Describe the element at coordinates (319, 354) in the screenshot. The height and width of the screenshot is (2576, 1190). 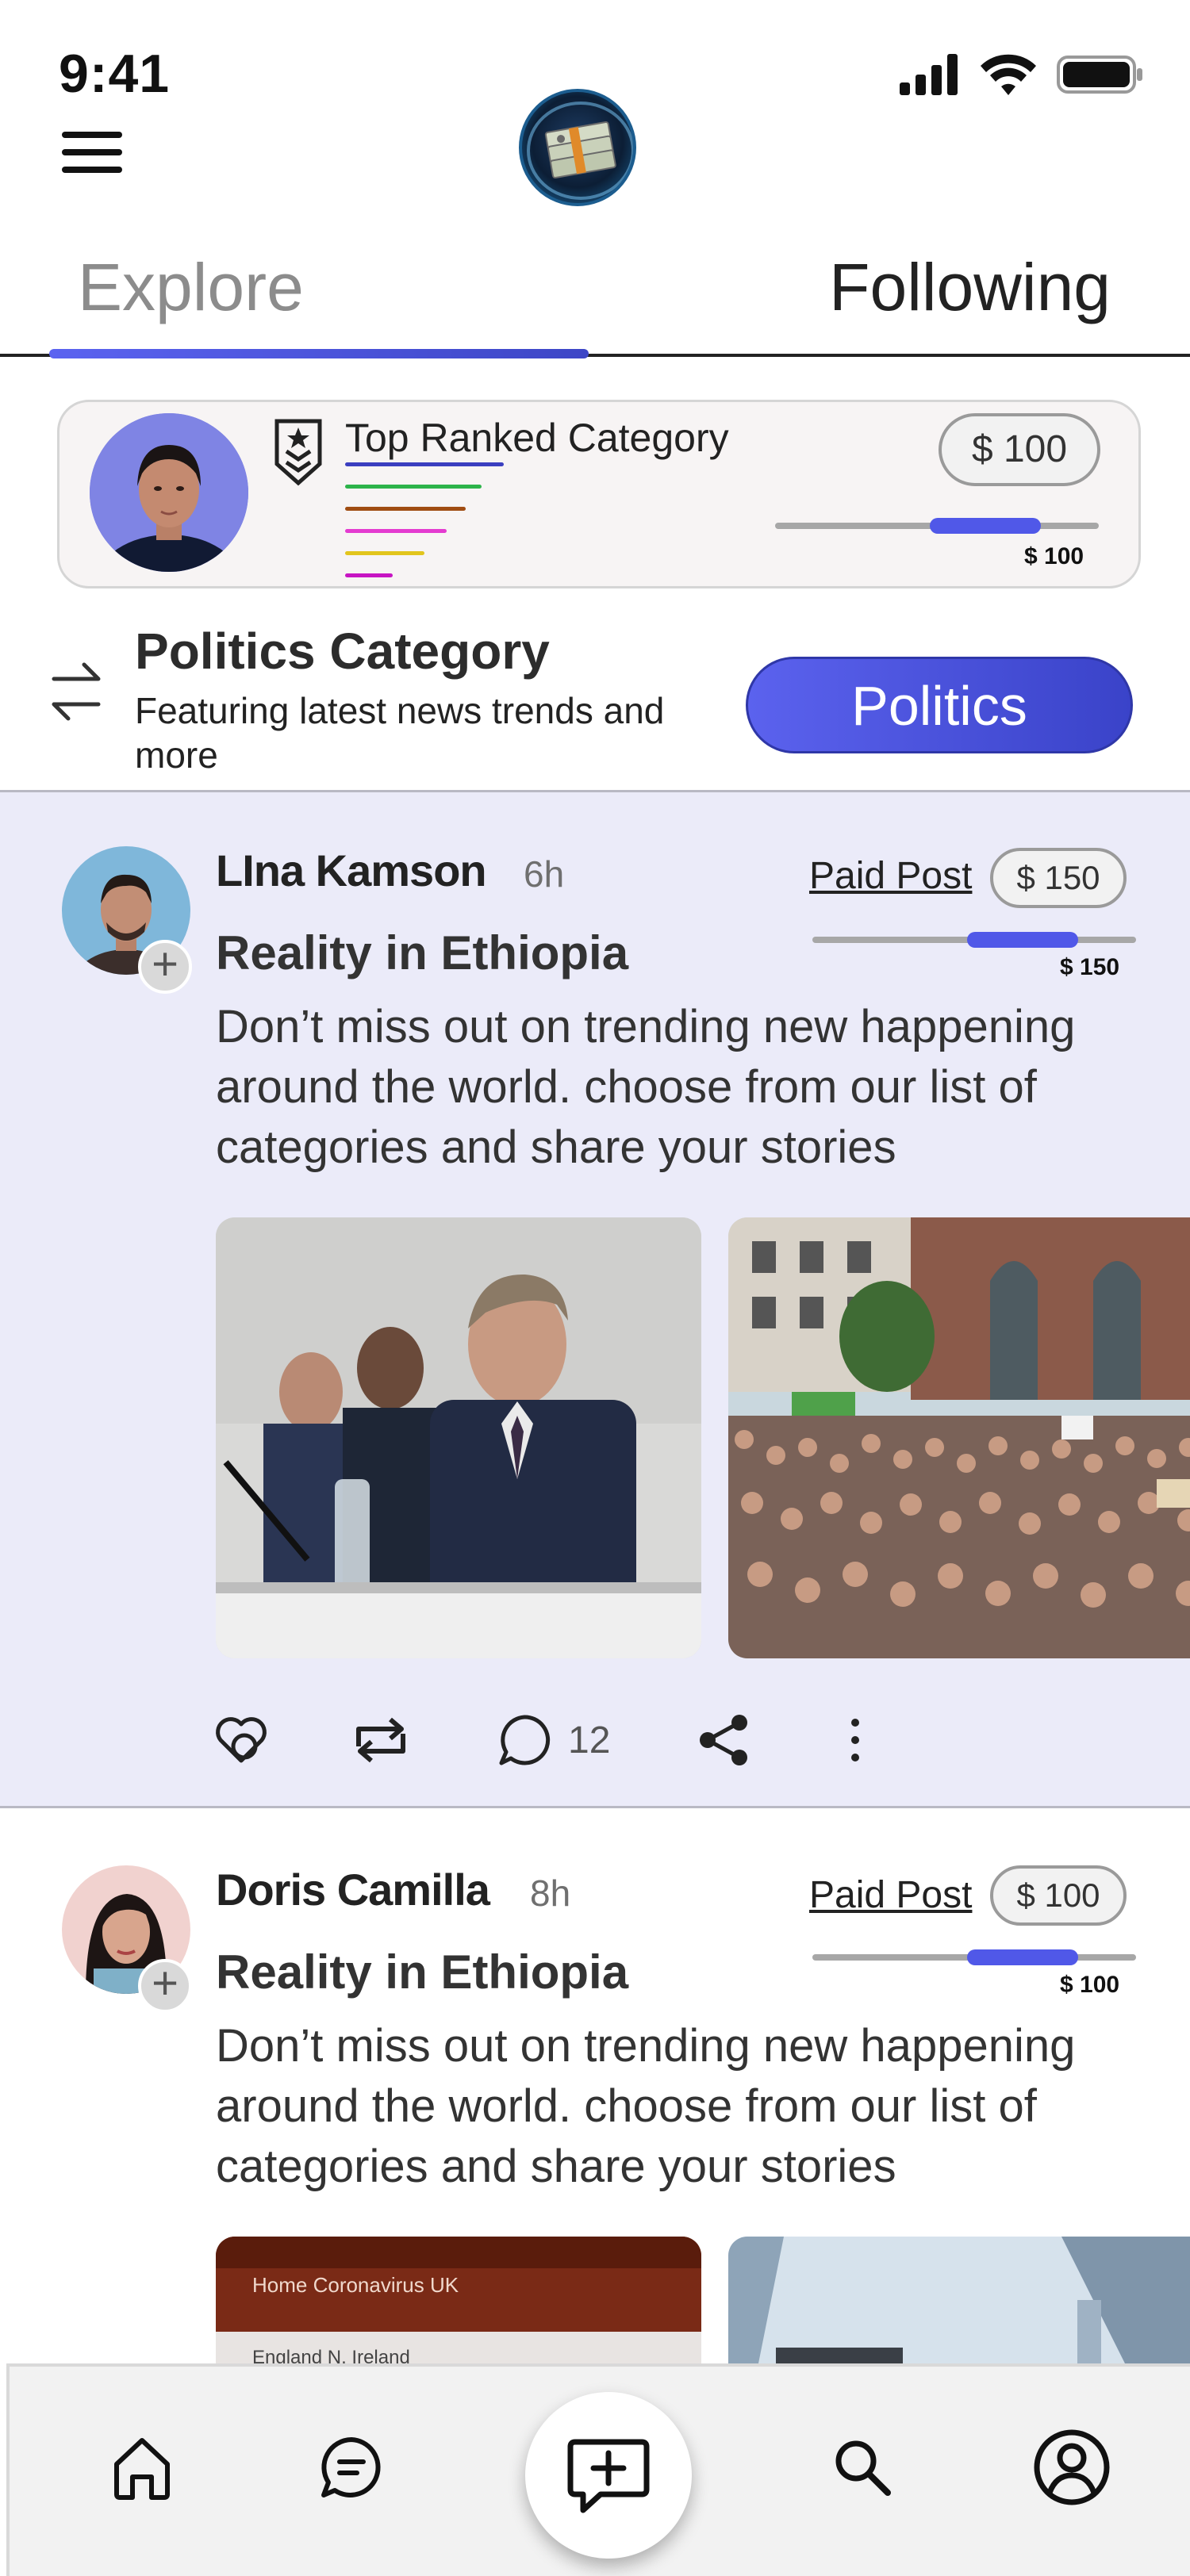
I see `active-tab-indicator` at that location.